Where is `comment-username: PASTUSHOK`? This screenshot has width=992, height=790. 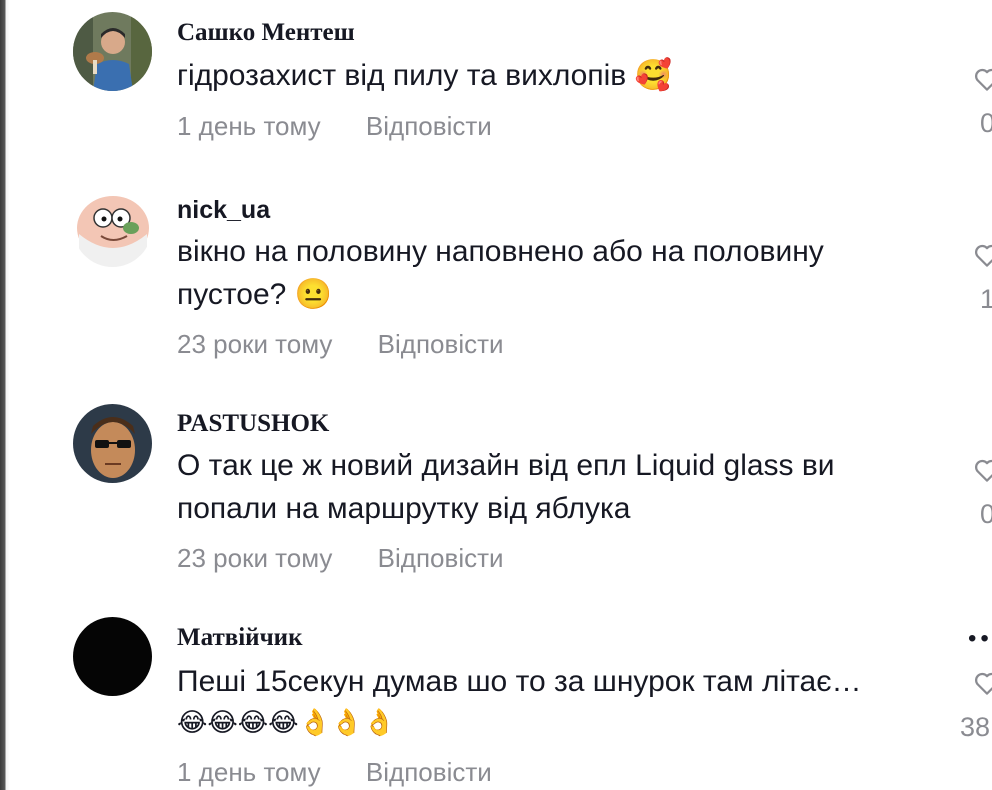
comment-username: PASTUSHOK is located at coordinates (253, 424).